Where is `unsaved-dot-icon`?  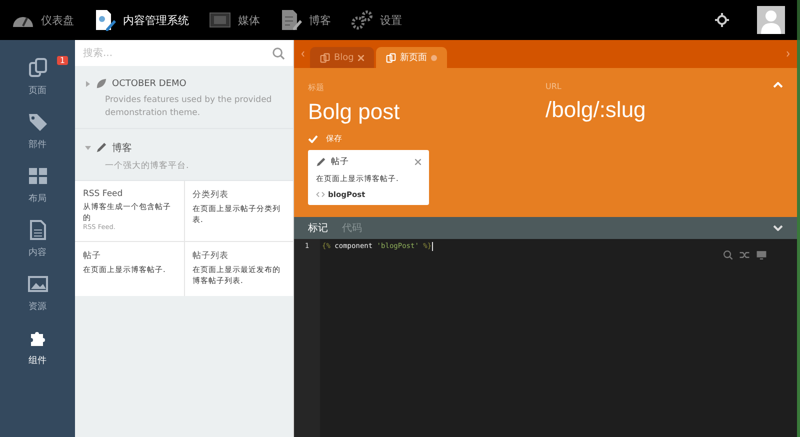 unsaved-dot-icon is located at coordinates (433, 57).